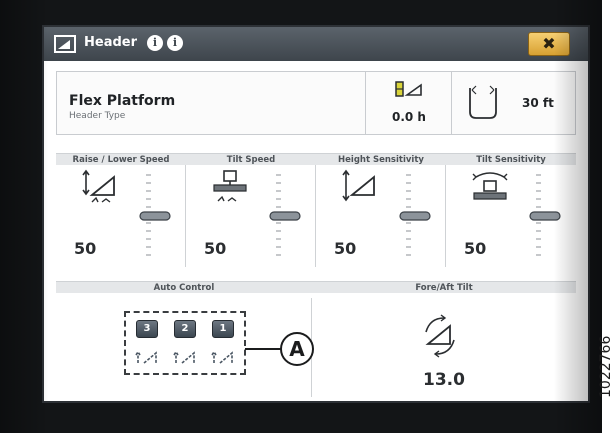 The image size is (616, 435). Describe the element at coordinates (223, 329) in the screenshot. I see `auto-control-button-1: 1` at that location.